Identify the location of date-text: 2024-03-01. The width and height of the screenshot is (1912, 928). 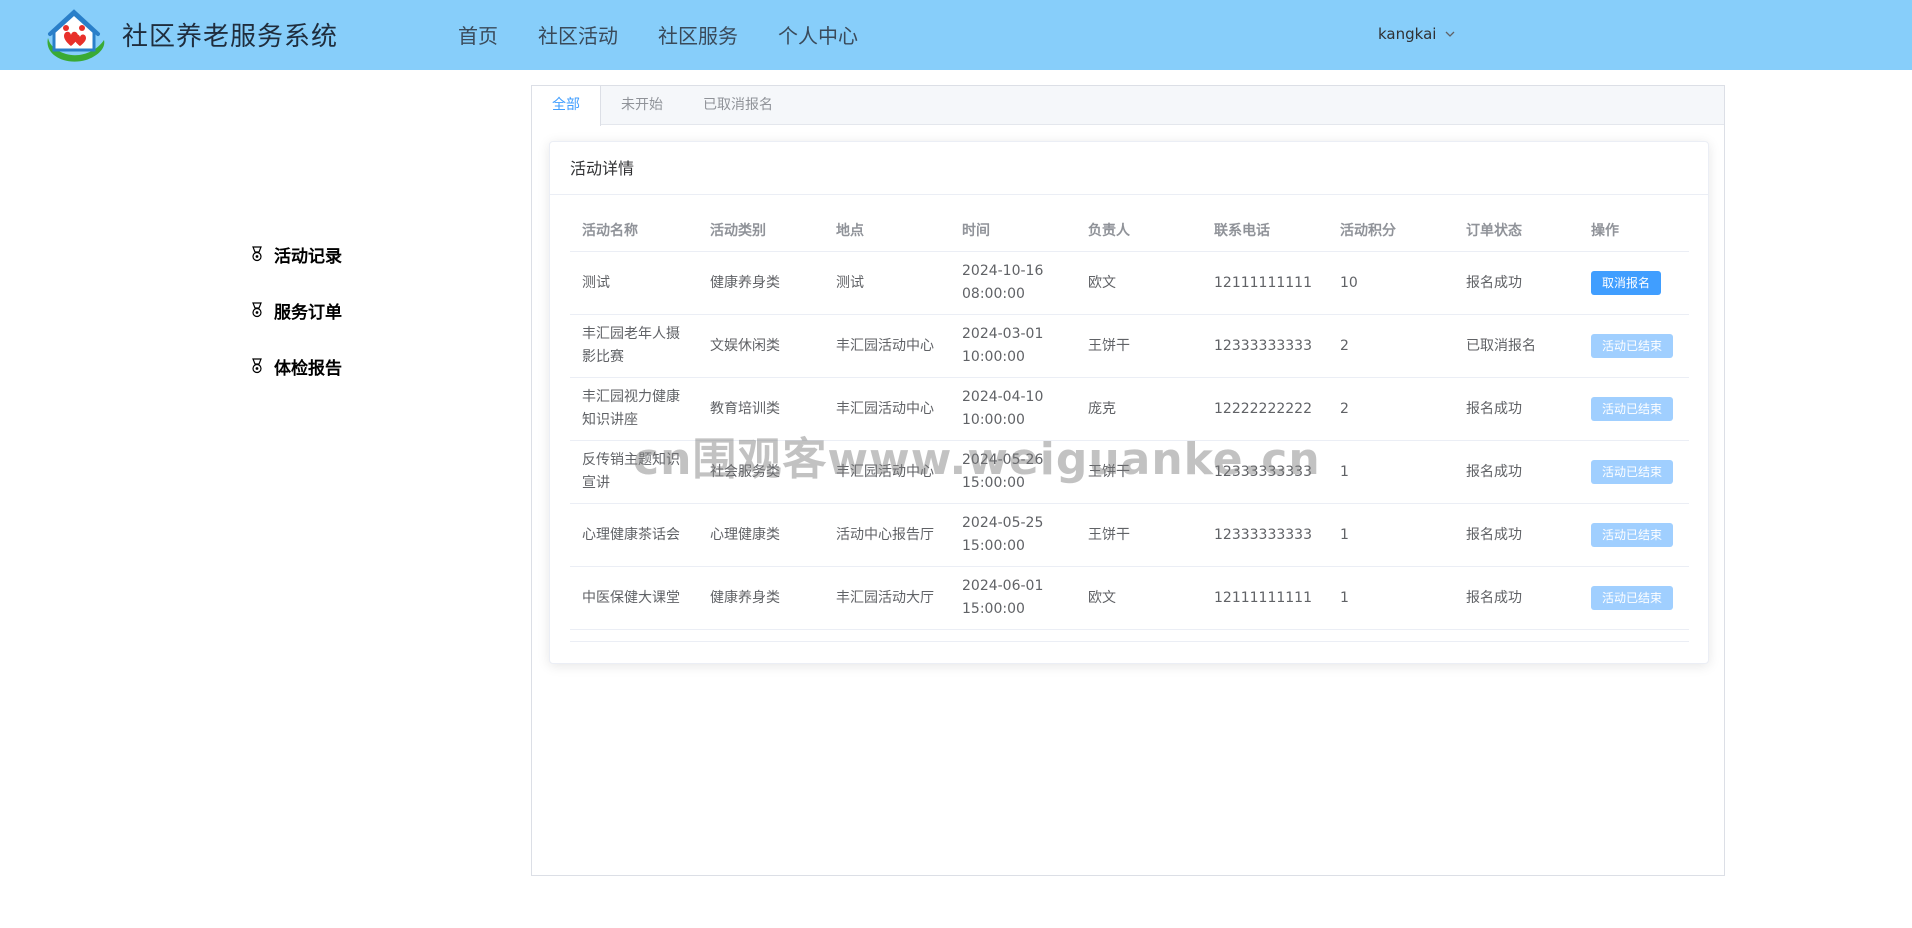
(1003, 334).